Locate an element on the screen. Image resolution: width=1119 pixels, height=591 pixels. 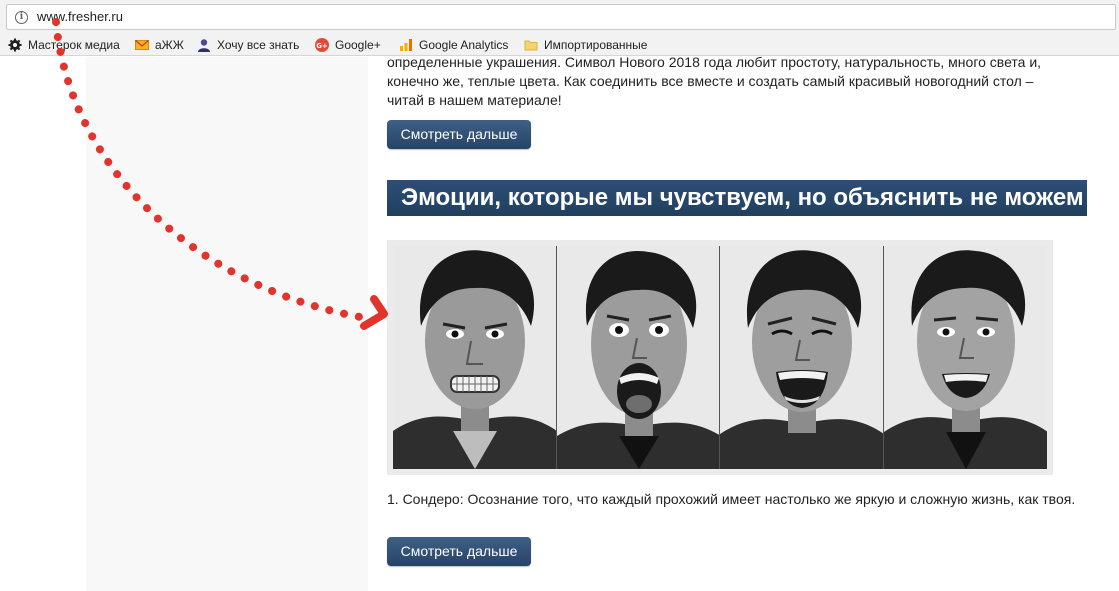
url-input: i www.fresher.ru is located at coordinates (561, 17).